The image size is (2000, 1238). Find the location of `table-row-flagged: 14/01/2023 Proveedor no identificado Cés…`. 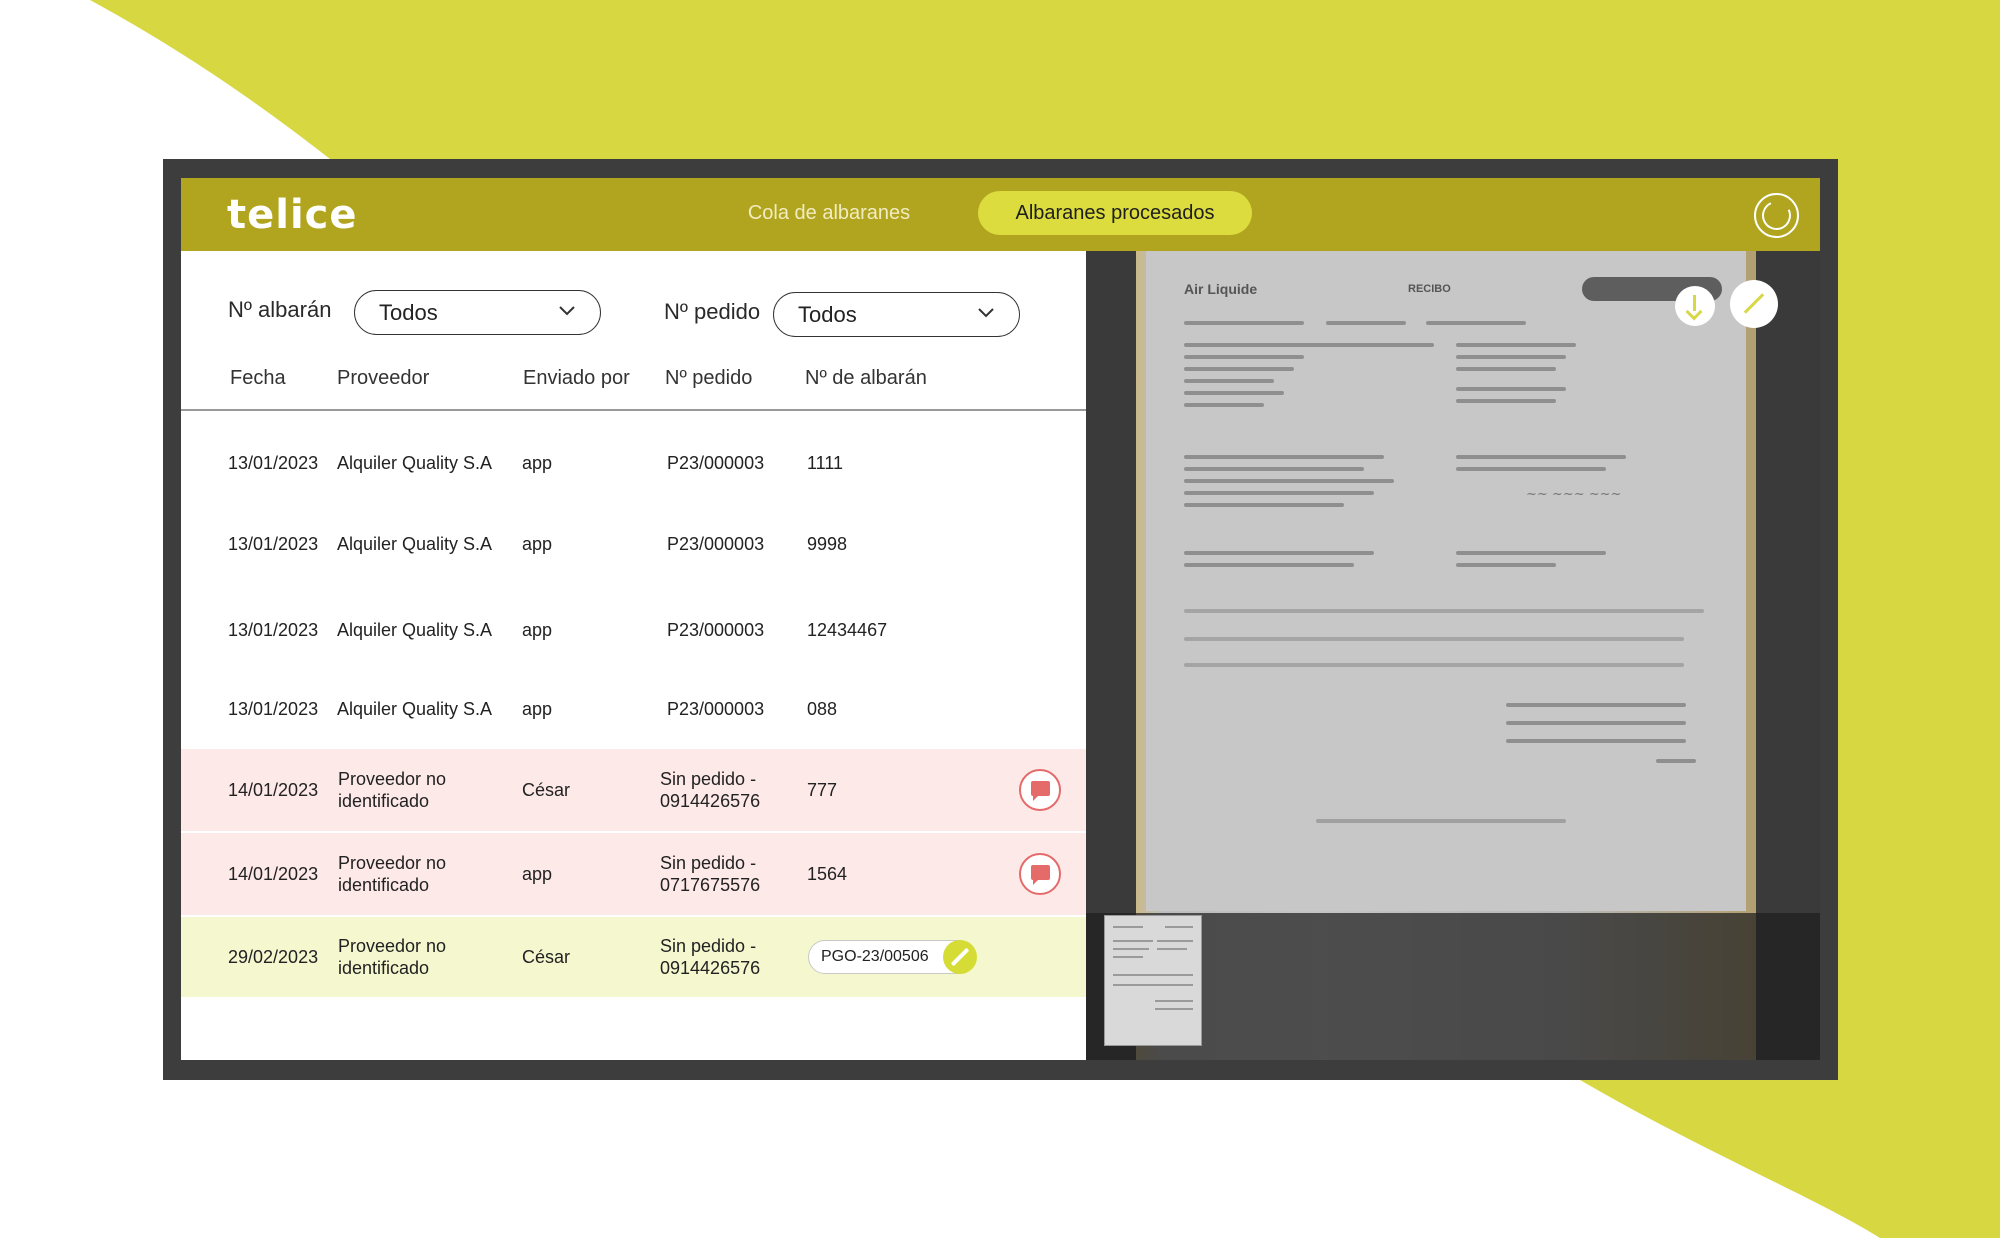

table-row-flagged: 14/01/2023 Proveedor no identificado Cés… is located at coordinates (633, 790).